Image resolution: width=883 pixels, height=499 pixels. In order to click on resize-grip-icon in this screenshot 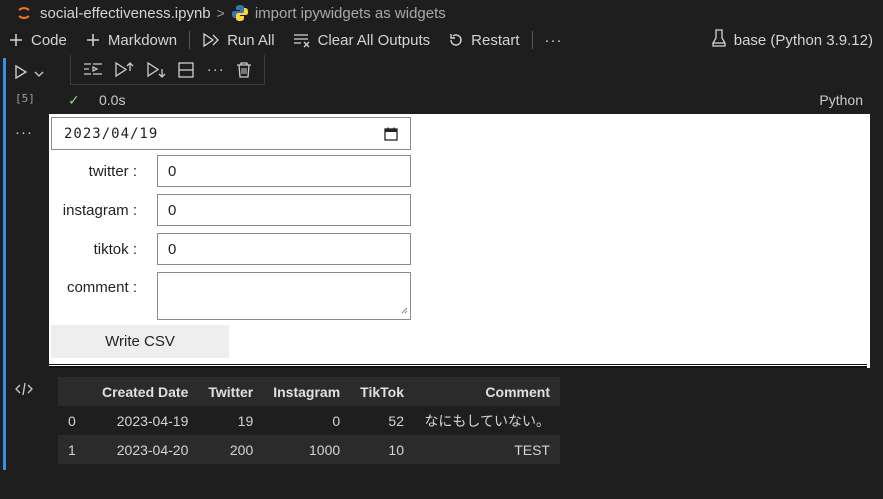, I will do `click(404, 309)`.